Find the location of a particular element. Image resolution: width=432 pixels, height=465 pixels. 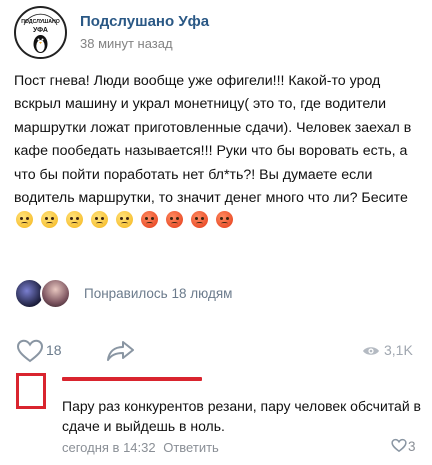

group-avatar: ПОДСЛУШАНО УФА is located at coordinates (40, 32).